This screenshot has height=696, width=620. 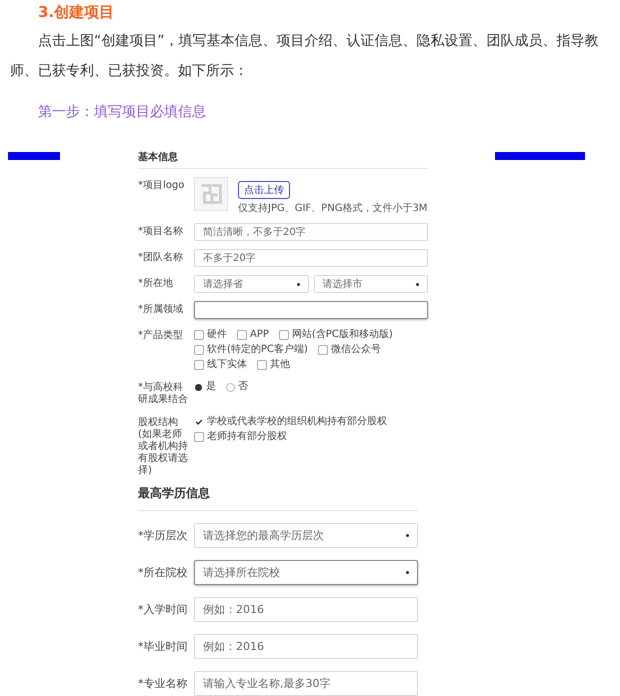 I want to click on field-label: *项目logo, so click(x=162, y=185).